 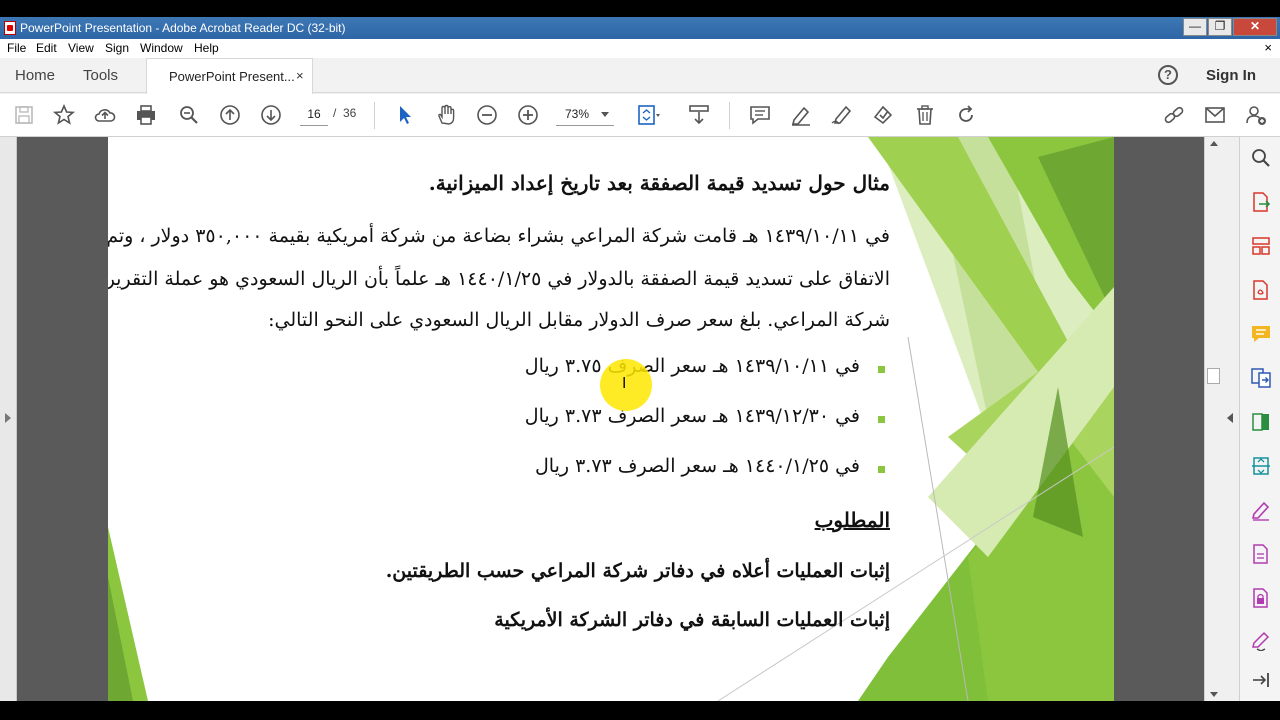 What do you see at coordinates (692, 416) in the screenshot?
I see `bullet-item: في ١٤٣٩/١٢/٣٠ هـ سعر الصرف ٣.٧٣ ريال` at bounding box center [692, 416].